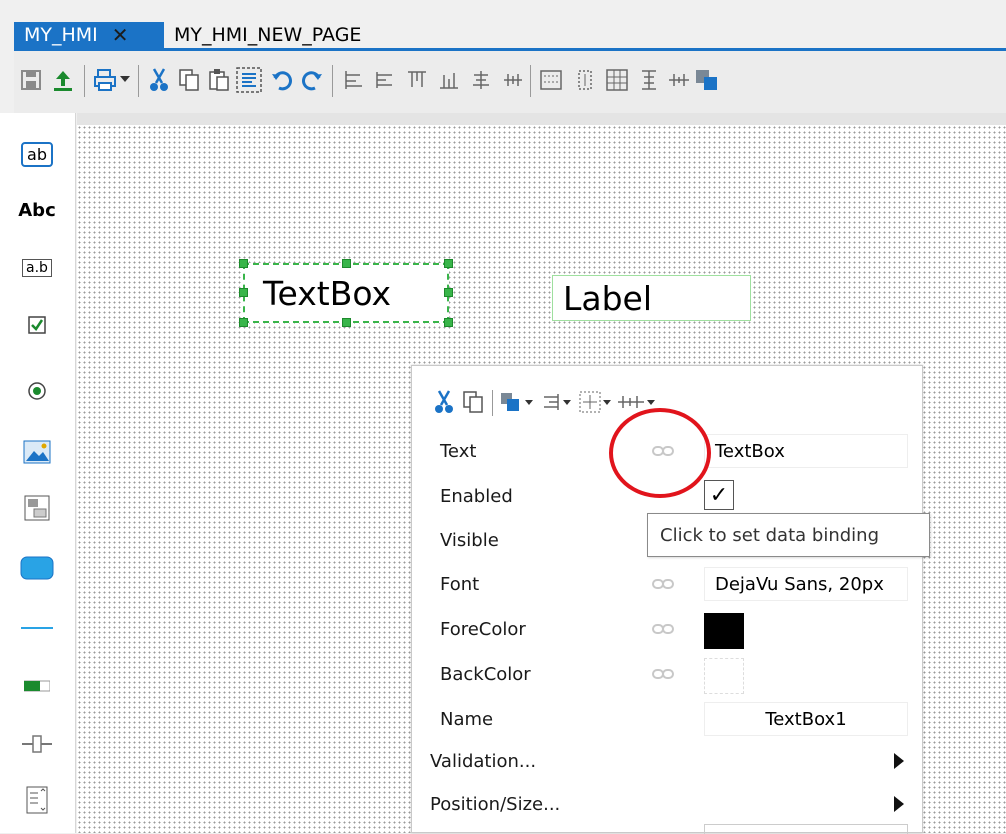  Describe the element at coordinates (37, 391) in the screenshot. I see `radio-tool-icon` at that location.